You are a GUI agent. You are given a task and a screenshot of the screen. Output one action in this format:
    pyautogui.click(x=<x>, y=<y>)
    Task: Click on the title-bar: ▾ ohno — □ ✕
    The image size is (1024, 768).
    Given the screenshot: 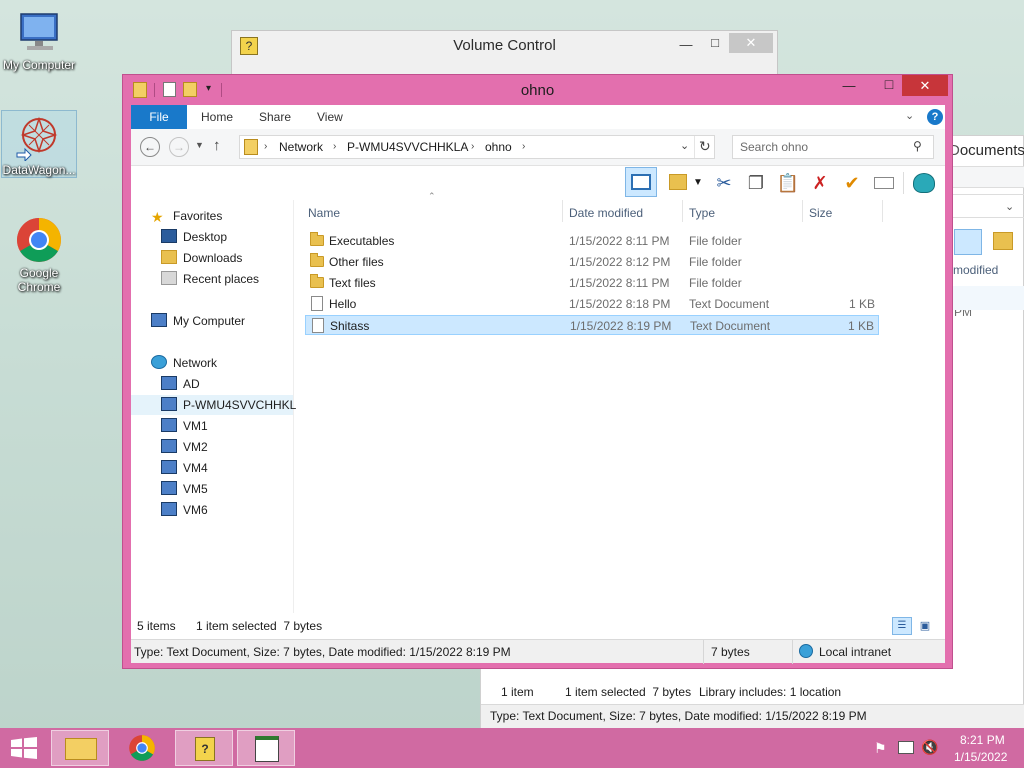 What is the action you would take?
    pyautogui.click(x=537, y=90)
    